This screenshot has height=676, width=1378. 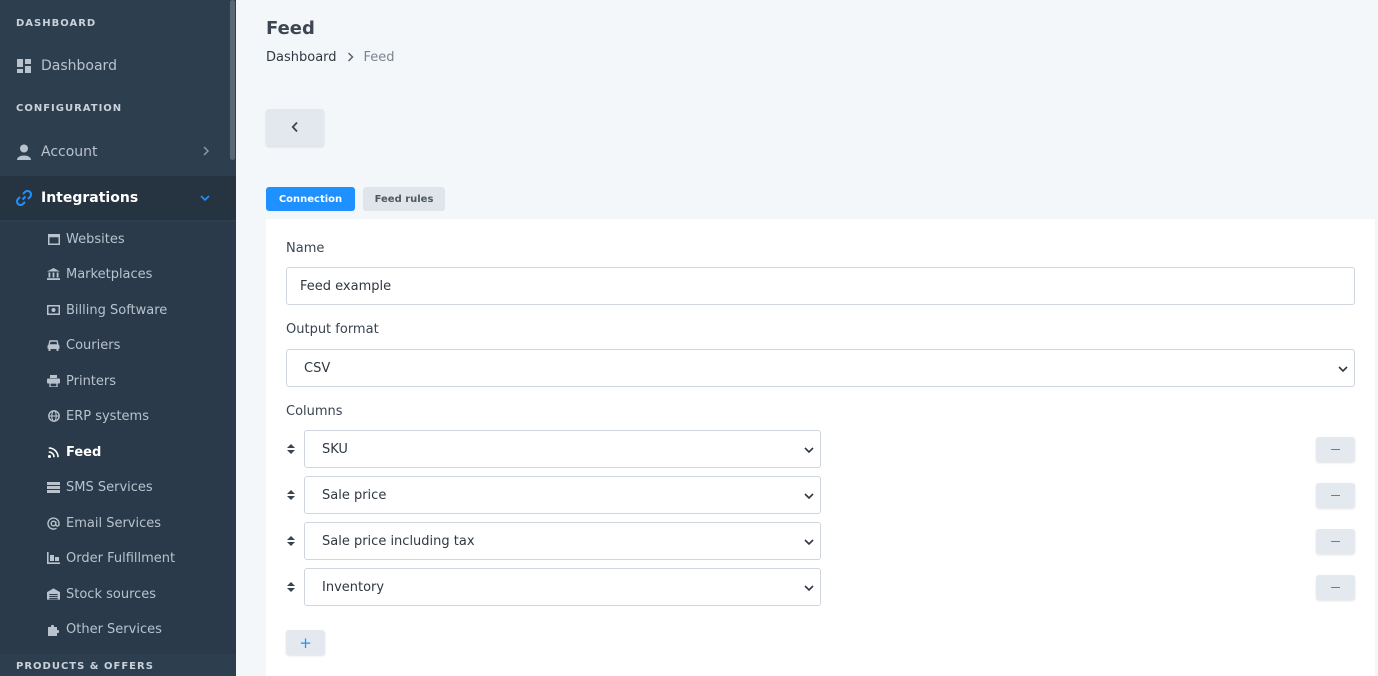 I want to click on car-icon, so click(x=53, y=345).